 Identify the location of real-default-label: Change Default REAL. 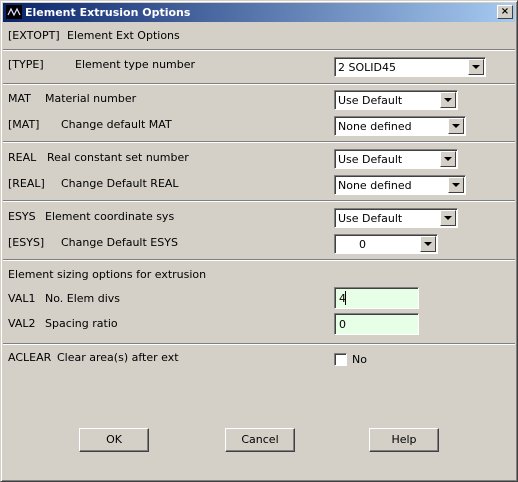
(120, 183).